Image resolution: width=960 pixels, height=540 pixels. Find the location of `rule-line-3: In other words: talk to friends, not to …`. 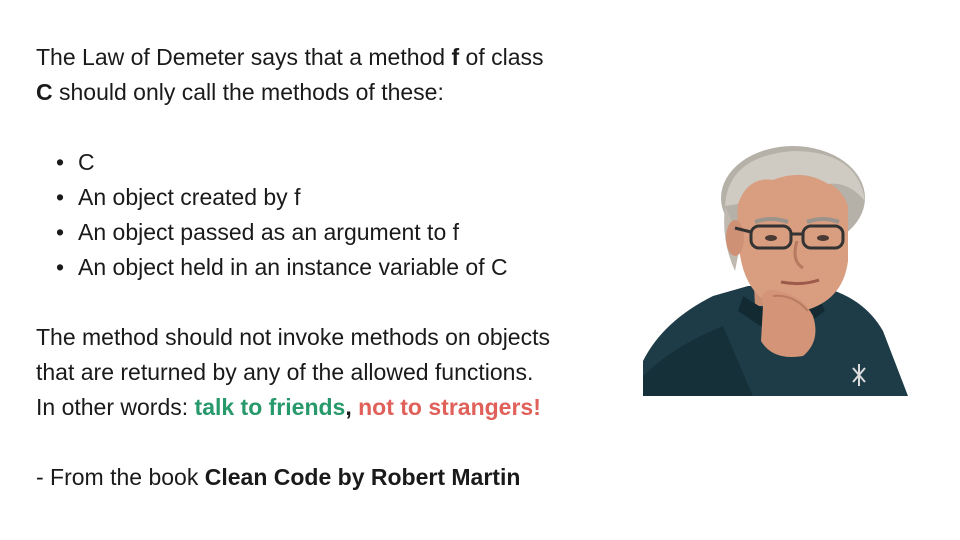

rule-line-3: In other words: talk to friends, not to … is located at coordinates (336, 407).